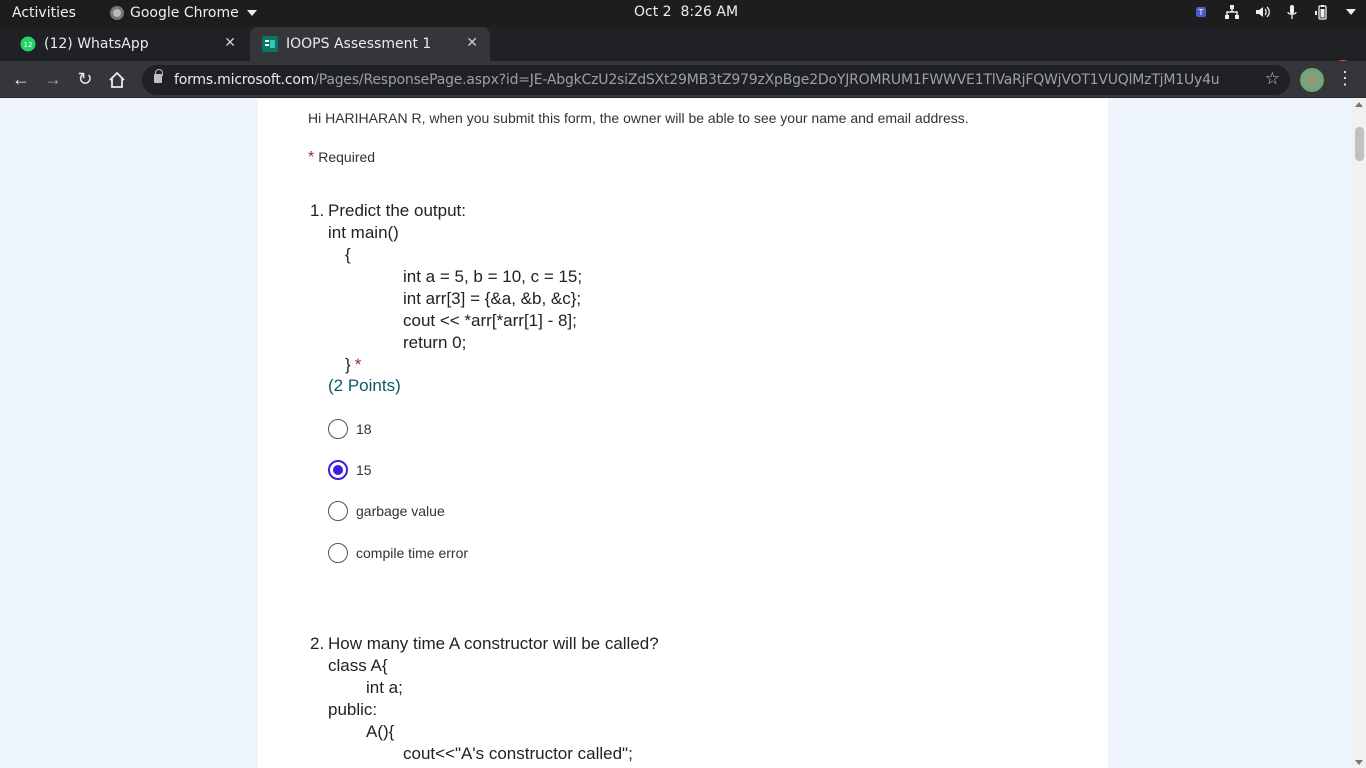 The image size is (1366, 768). I want to click on whatsapp-icon: 12, so click(28, 44).